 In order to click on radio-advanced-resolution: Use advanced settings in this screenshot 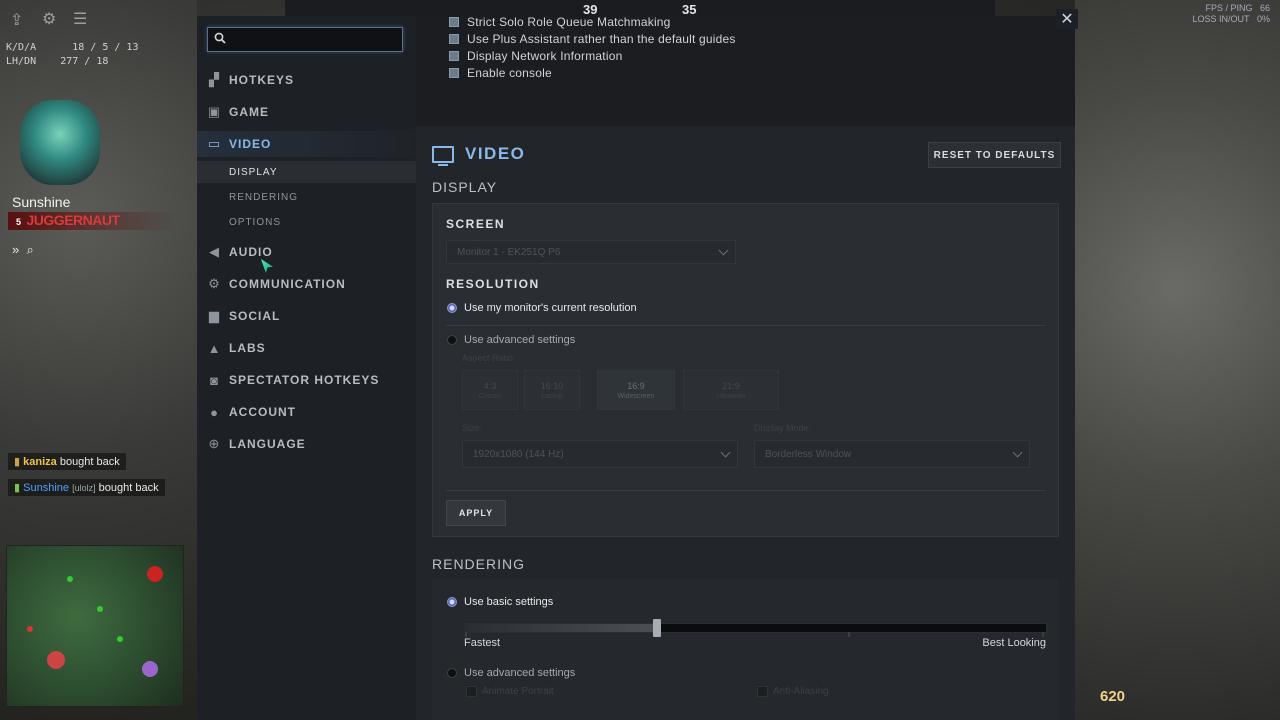, I will do `click(511, 340)`.